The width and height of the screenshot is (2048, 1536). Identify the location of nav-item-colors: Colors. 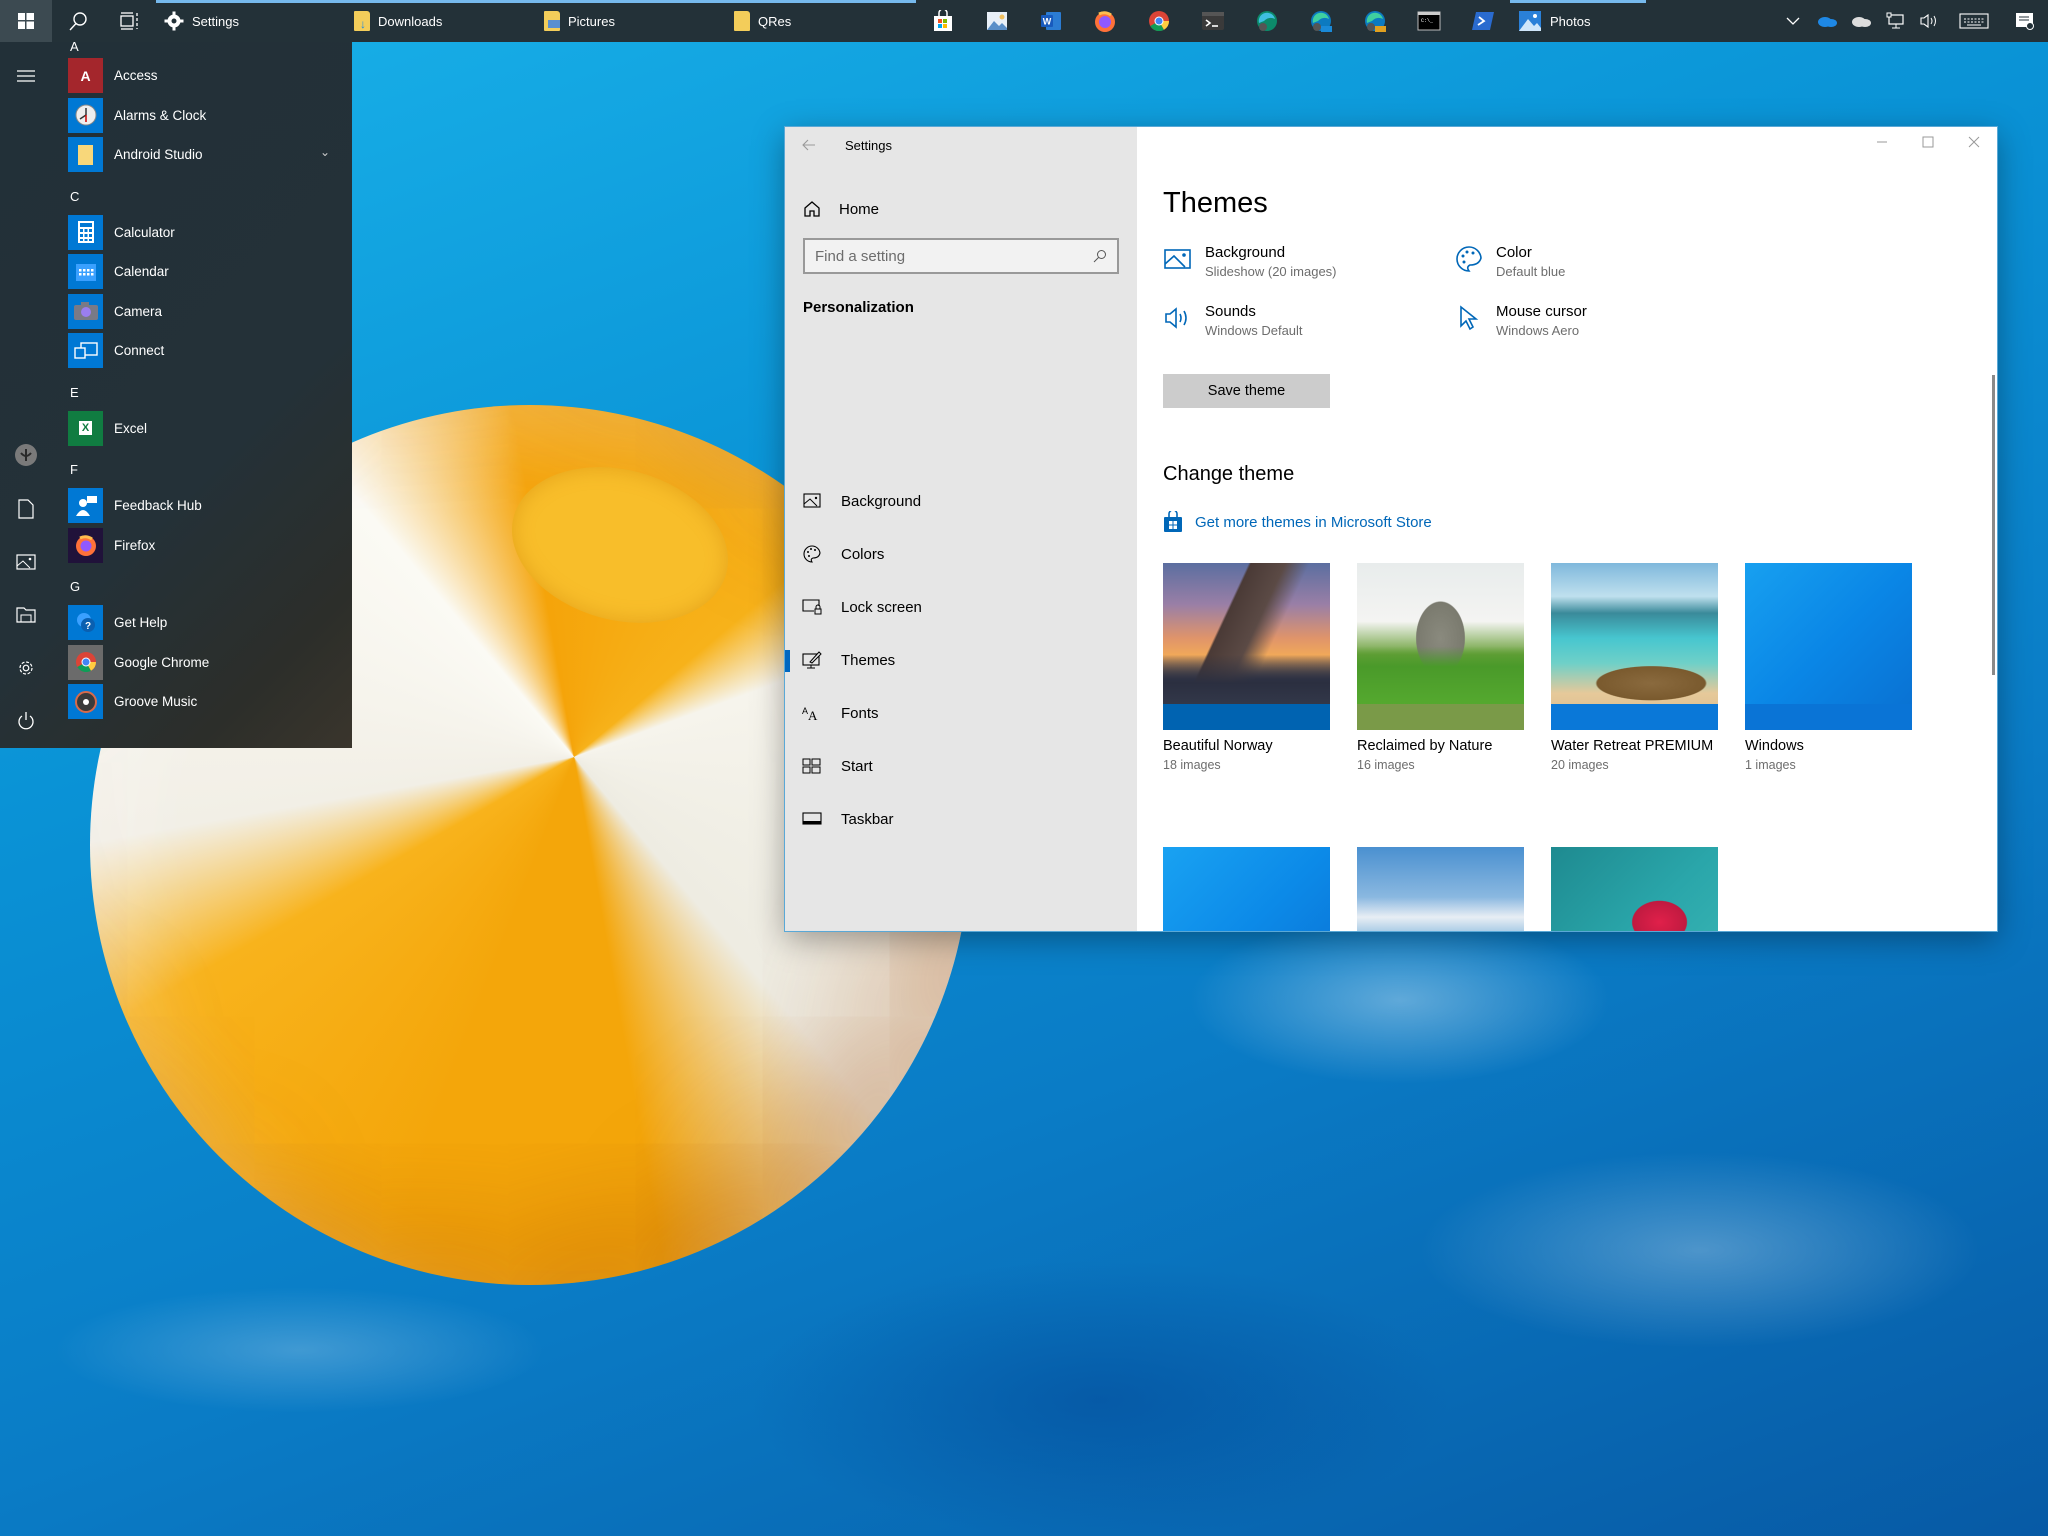
(961, 554).